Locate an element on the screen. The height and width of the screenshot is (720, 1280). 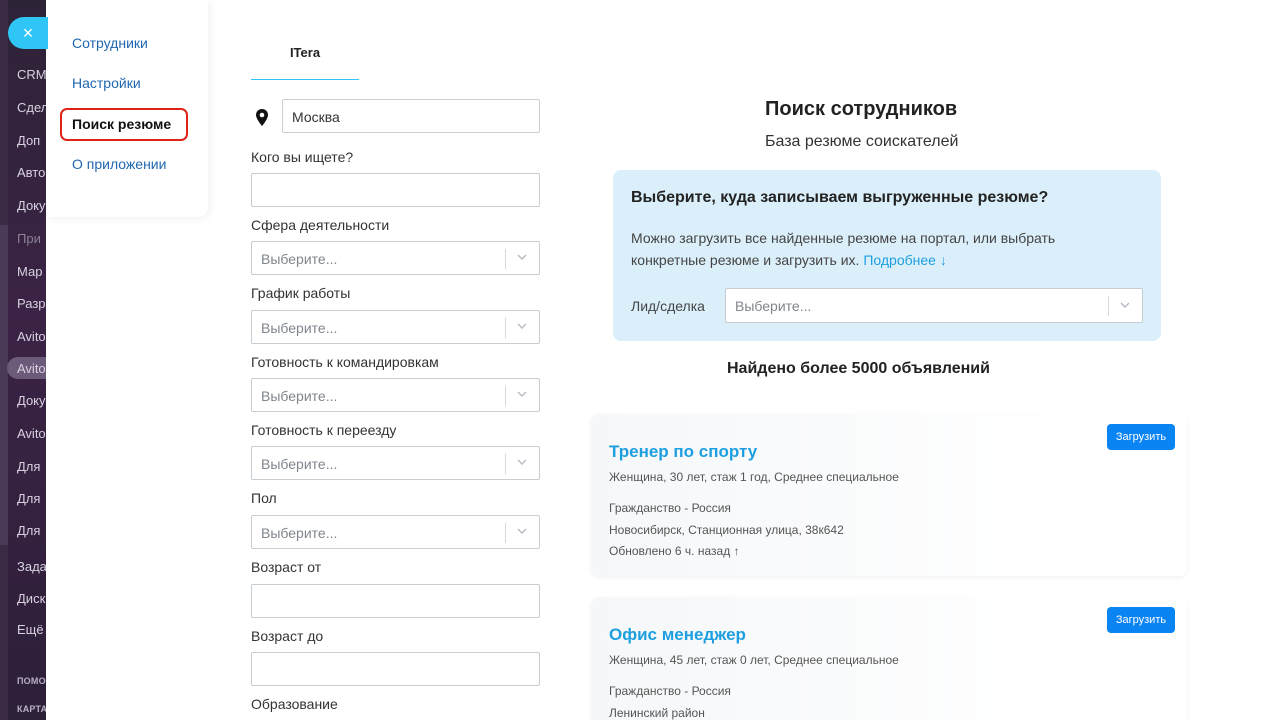
resume-title: Офис менеджер is located at coordinates (677, 635).